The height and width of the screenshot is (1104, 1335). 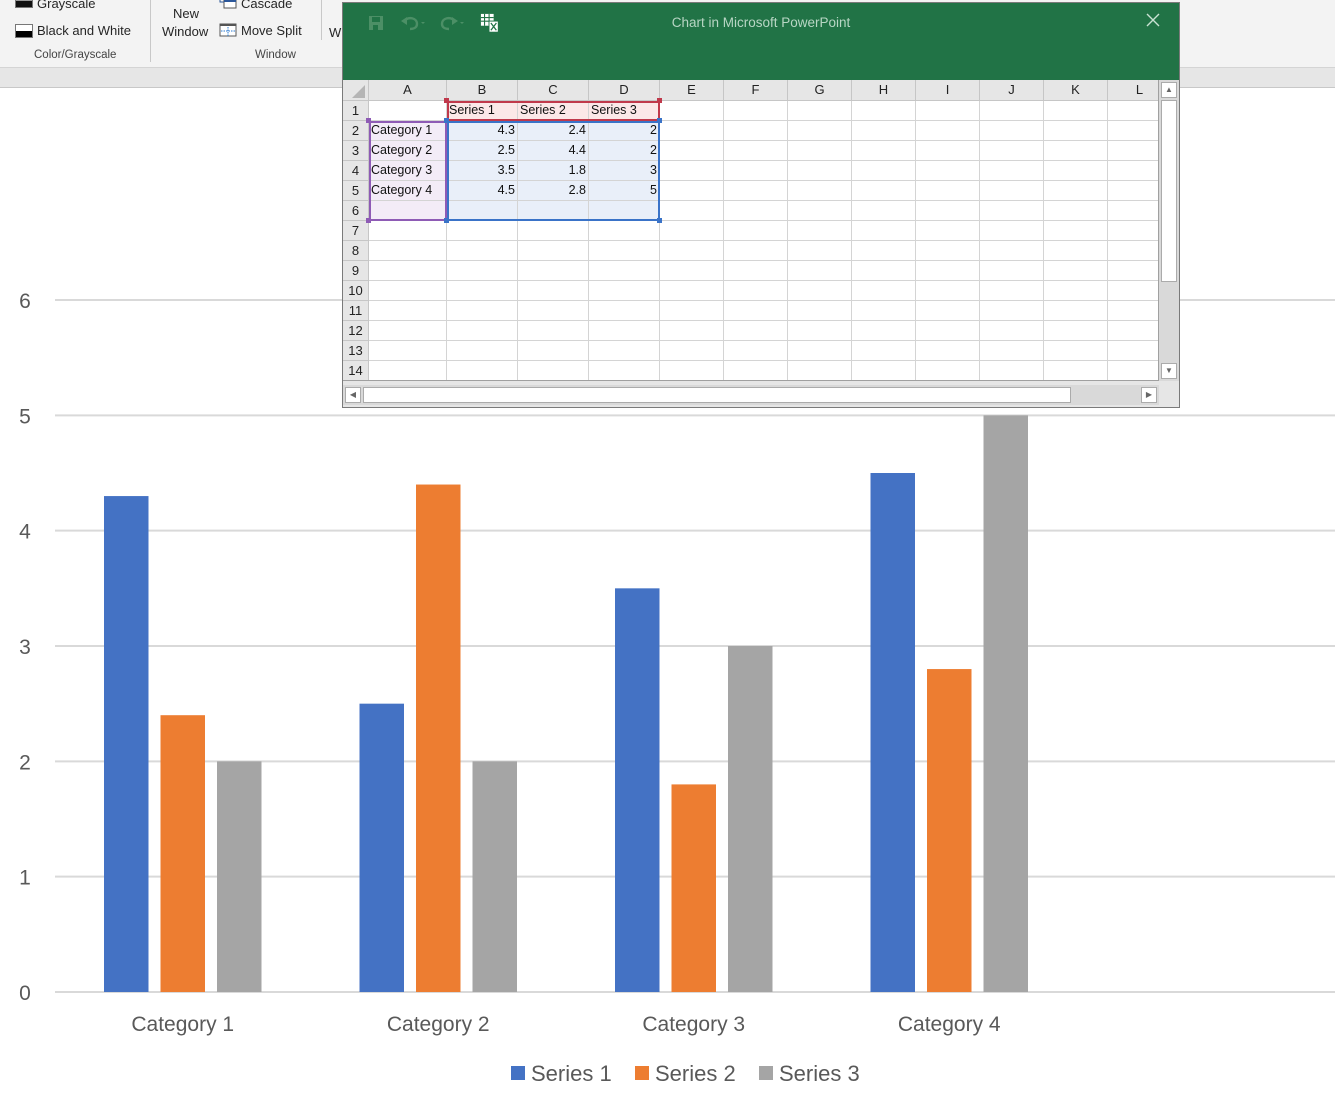 I want to click on cell-d1: Series 3, so click(x=624, y=111).